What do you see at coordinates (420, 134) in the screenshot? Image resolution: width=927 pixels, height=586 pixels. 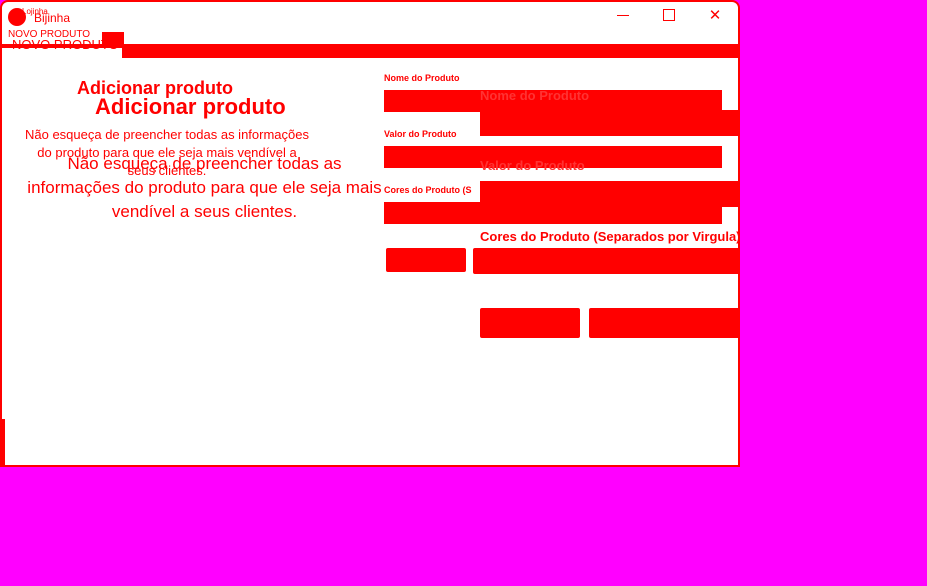 I see `value-label: Valor do Produto` at bounding box center [420, 134].